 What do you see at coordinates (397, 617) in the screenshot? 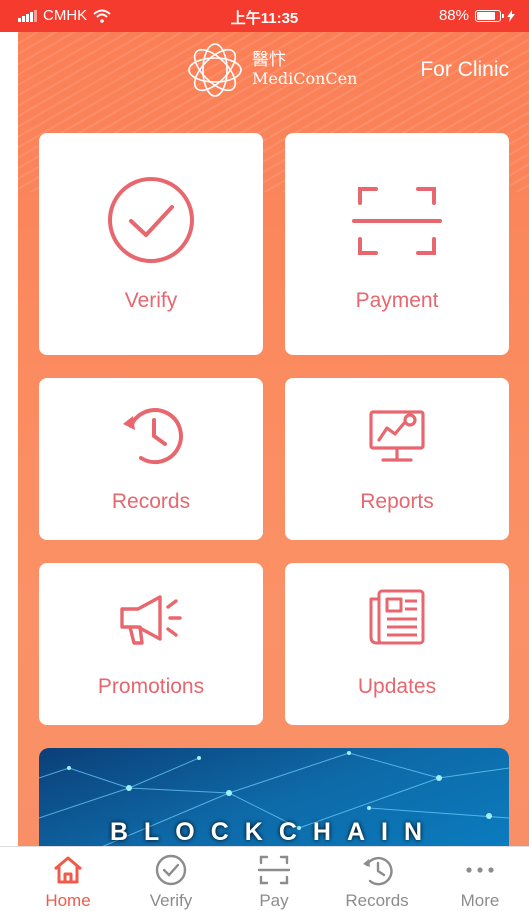
I see `newspaper-icon` at bounding box center [397, 617].